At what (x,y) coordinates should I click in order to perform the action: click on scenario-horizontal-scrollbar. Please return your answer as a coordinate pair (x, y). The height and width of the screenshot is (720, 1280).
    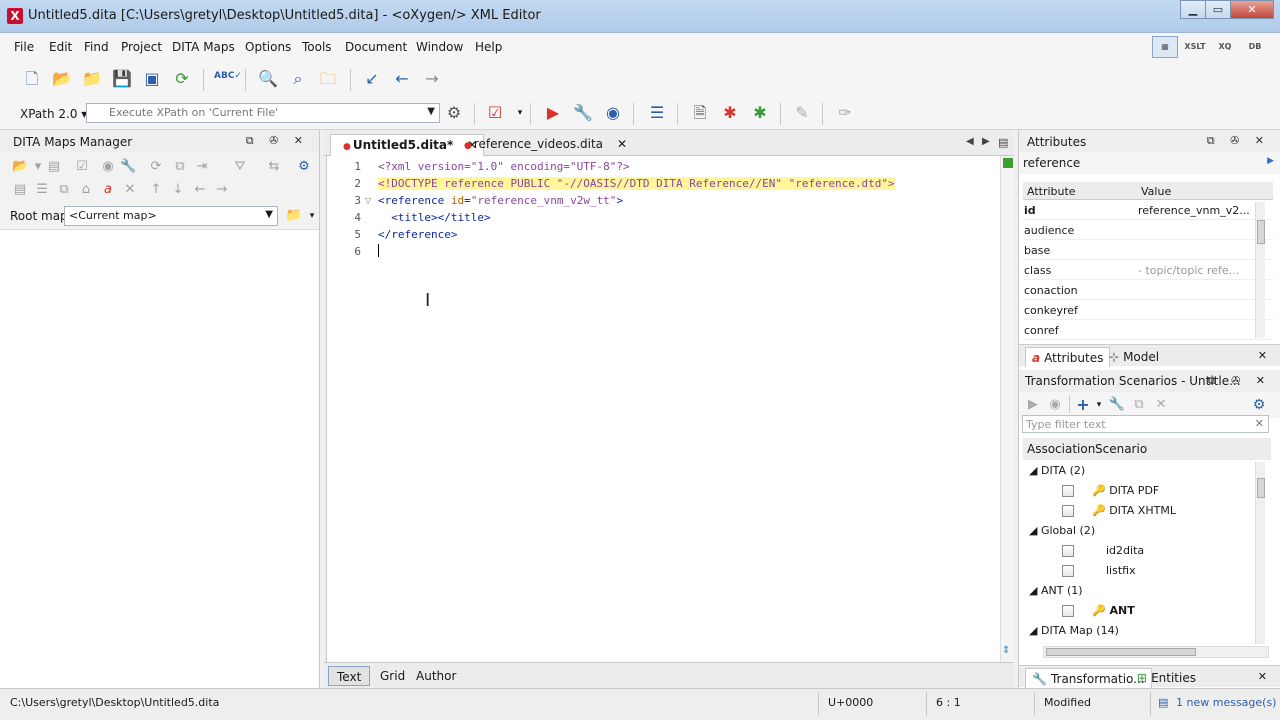
    Looking at the image, I should click on (1156, 652).